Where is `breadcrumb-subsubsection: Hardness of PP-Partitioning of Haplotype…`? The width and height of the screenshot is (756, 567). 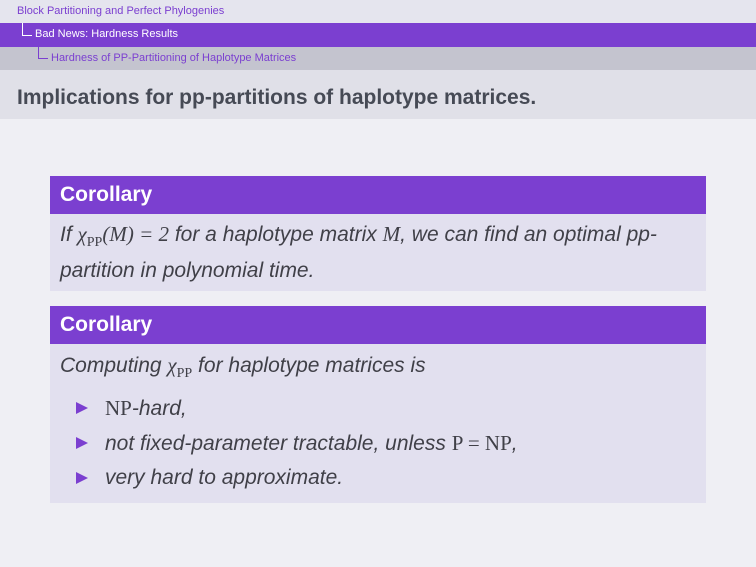
breadcrumb-subsubsection: Hardness of PP-Partitioning of Haplotype… is located at coordinates (174, 58).